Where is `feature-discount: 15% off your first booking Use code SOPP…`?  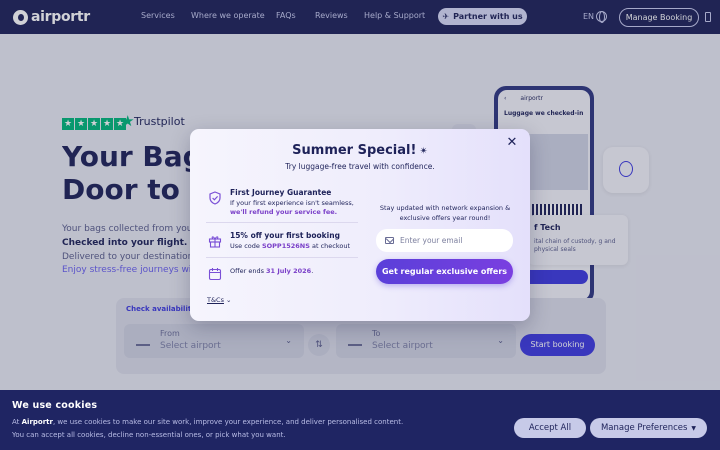
feature-discount: 15% off your first booking Use code SOPP… is located at coordinates (282, 242).